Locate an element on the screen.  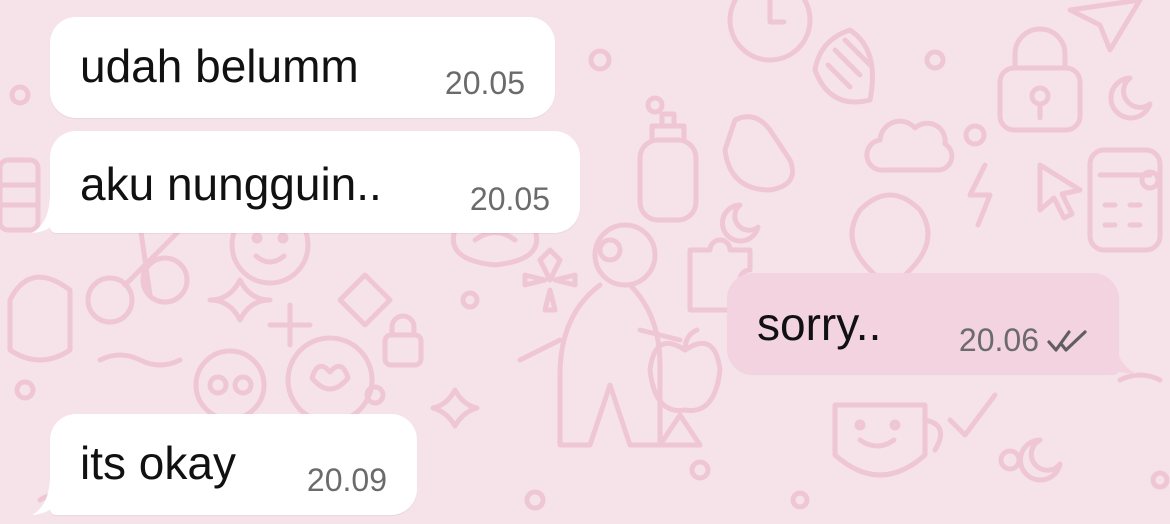
message-text: aku nungguin.. is located at coordinates (231, 184).